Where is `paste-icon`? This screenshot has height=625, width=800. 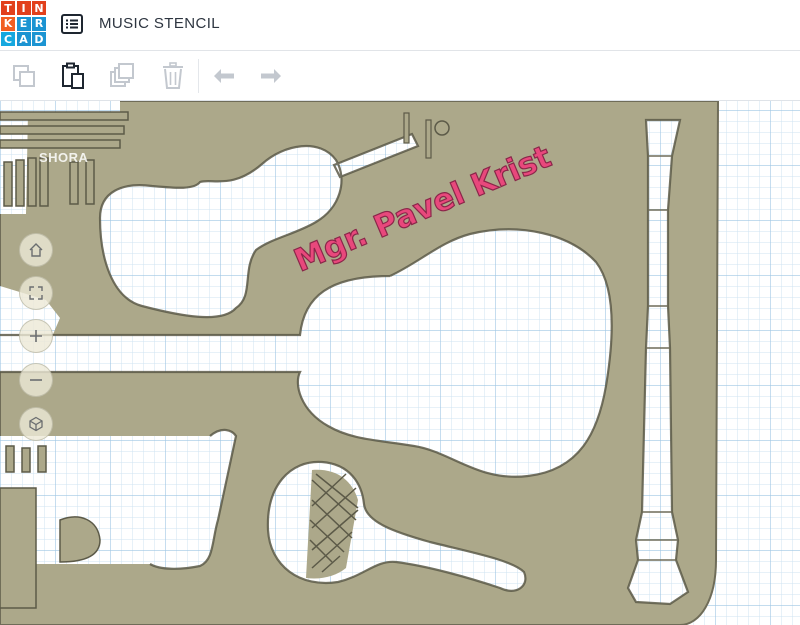
paste-icon is located at coordinates (73, 75).